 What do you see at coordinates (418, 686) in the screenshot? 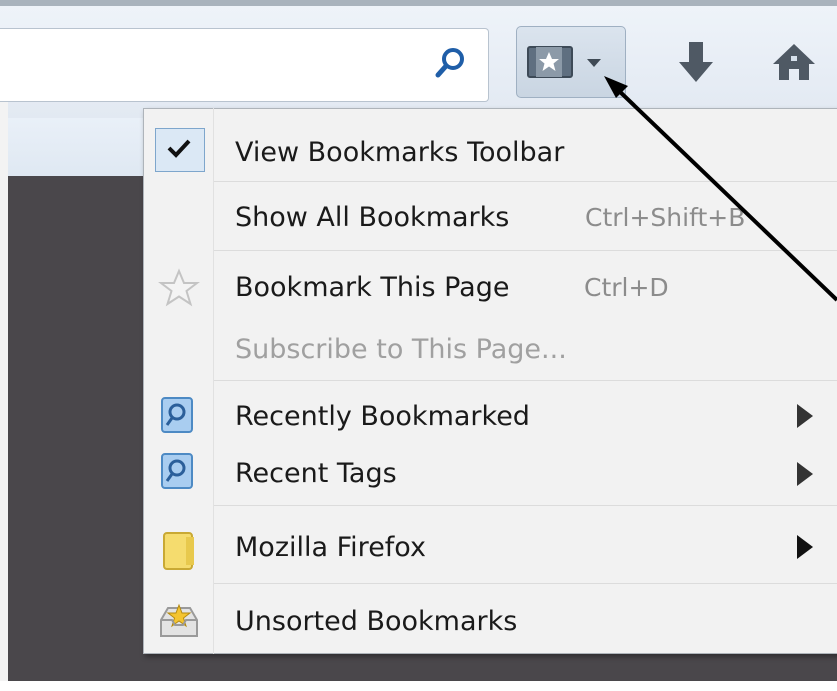
I see `window-bottom-edge` at bounding box center [418, 686].